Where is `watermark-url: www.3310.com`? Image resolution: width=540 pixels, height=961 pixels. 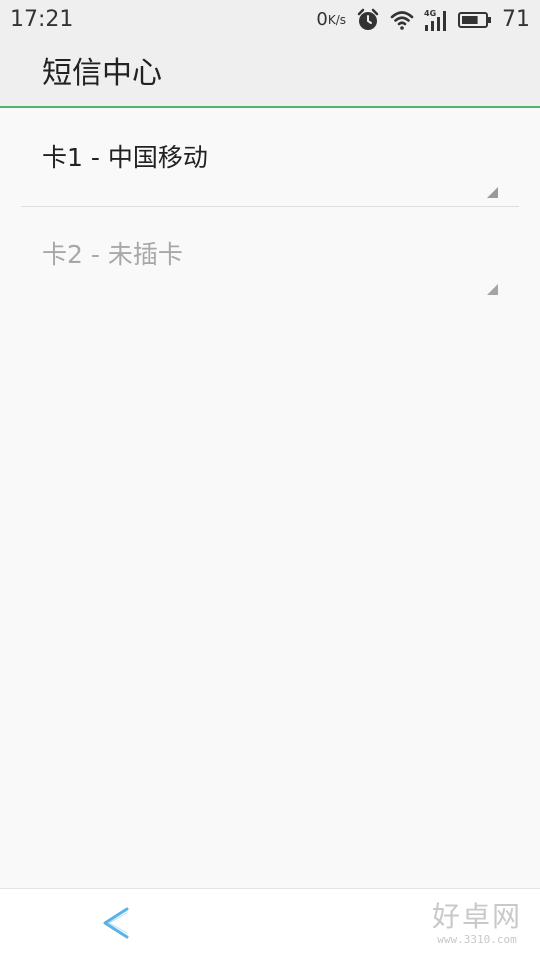 watermark-url: www.3310.com is located at coordinates (477, 939).